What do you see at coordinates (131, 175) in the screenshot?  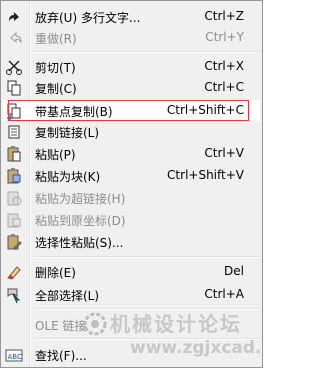 I see `menu-item-paste-block: 粘贴为块(K) Ctrl+Shift+V` at bounding box center [131, 175].